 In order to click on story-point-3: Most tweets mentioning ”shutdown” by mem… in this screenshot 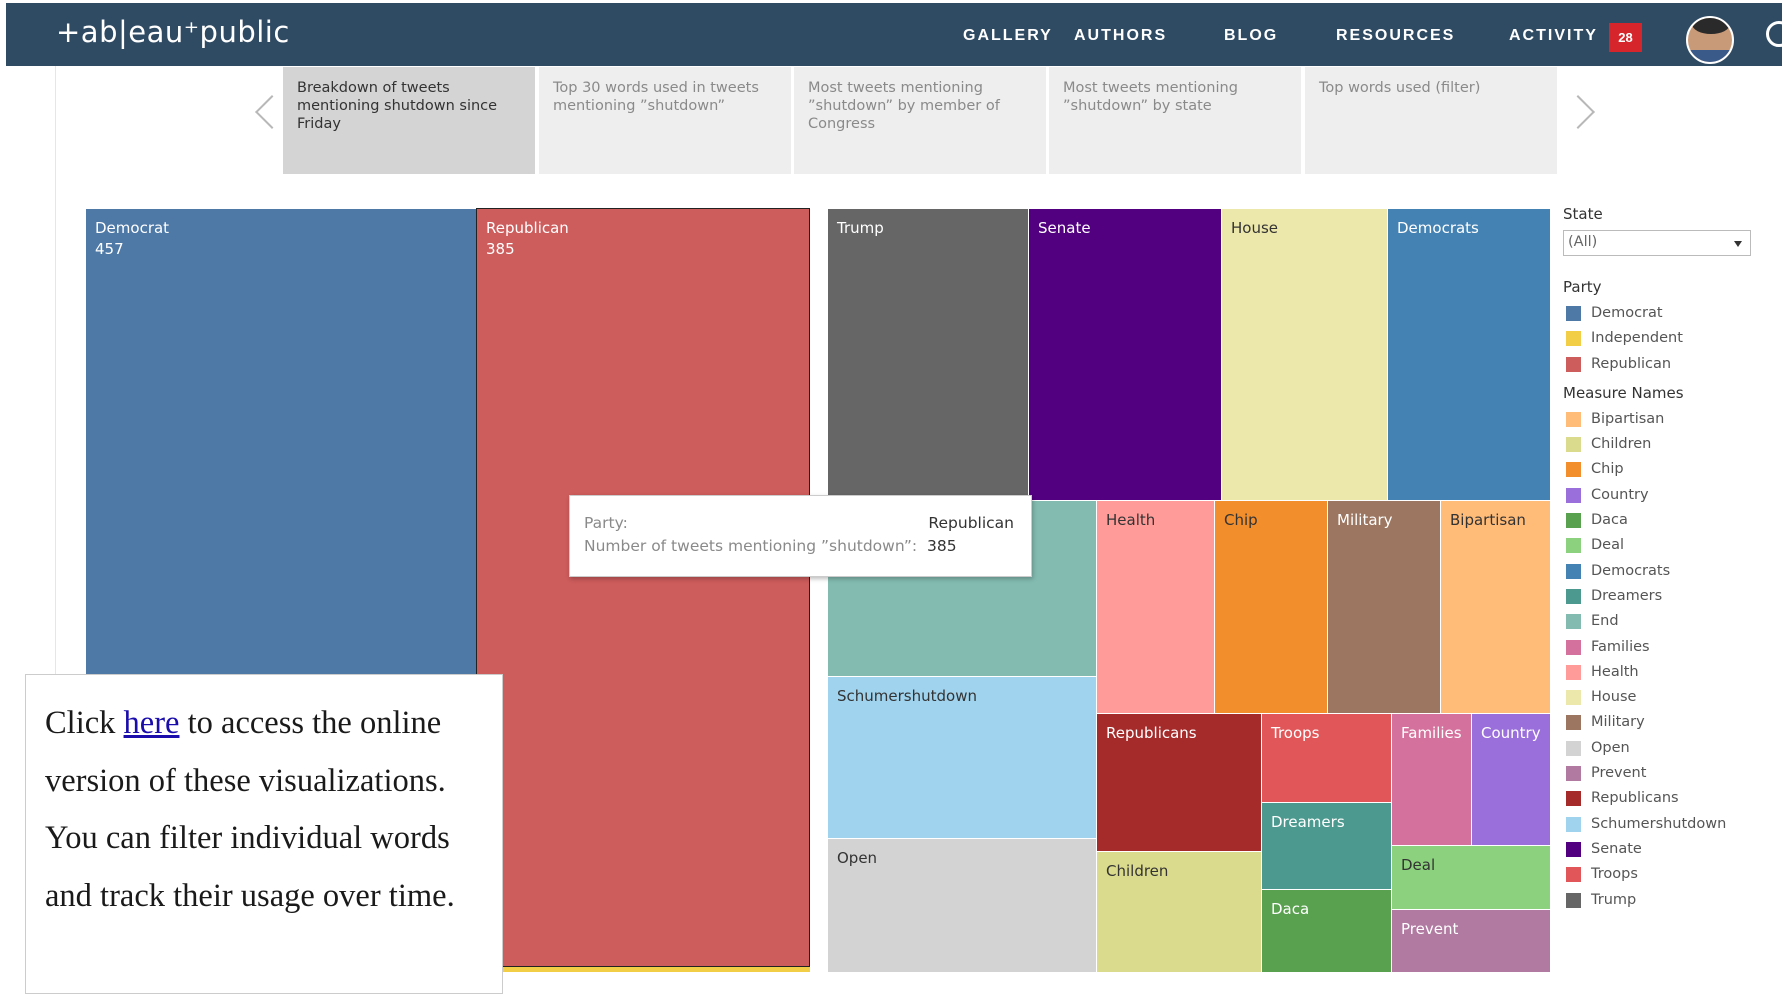, I will do `click(920, 120)`.